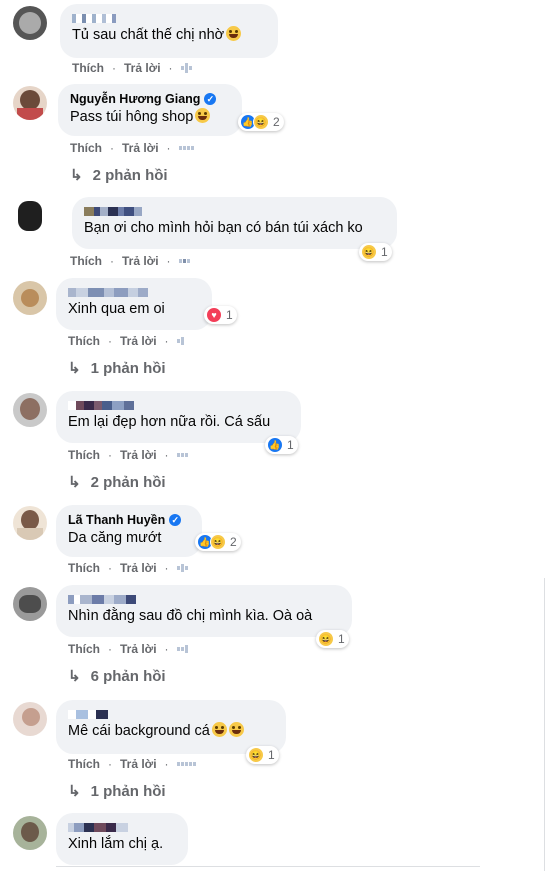 The height and width of the screenshot is (871, 545). Describe the element at coordinates (281, 445) in the screenshot. I see `reaction-summary: 👍 1` at that location.